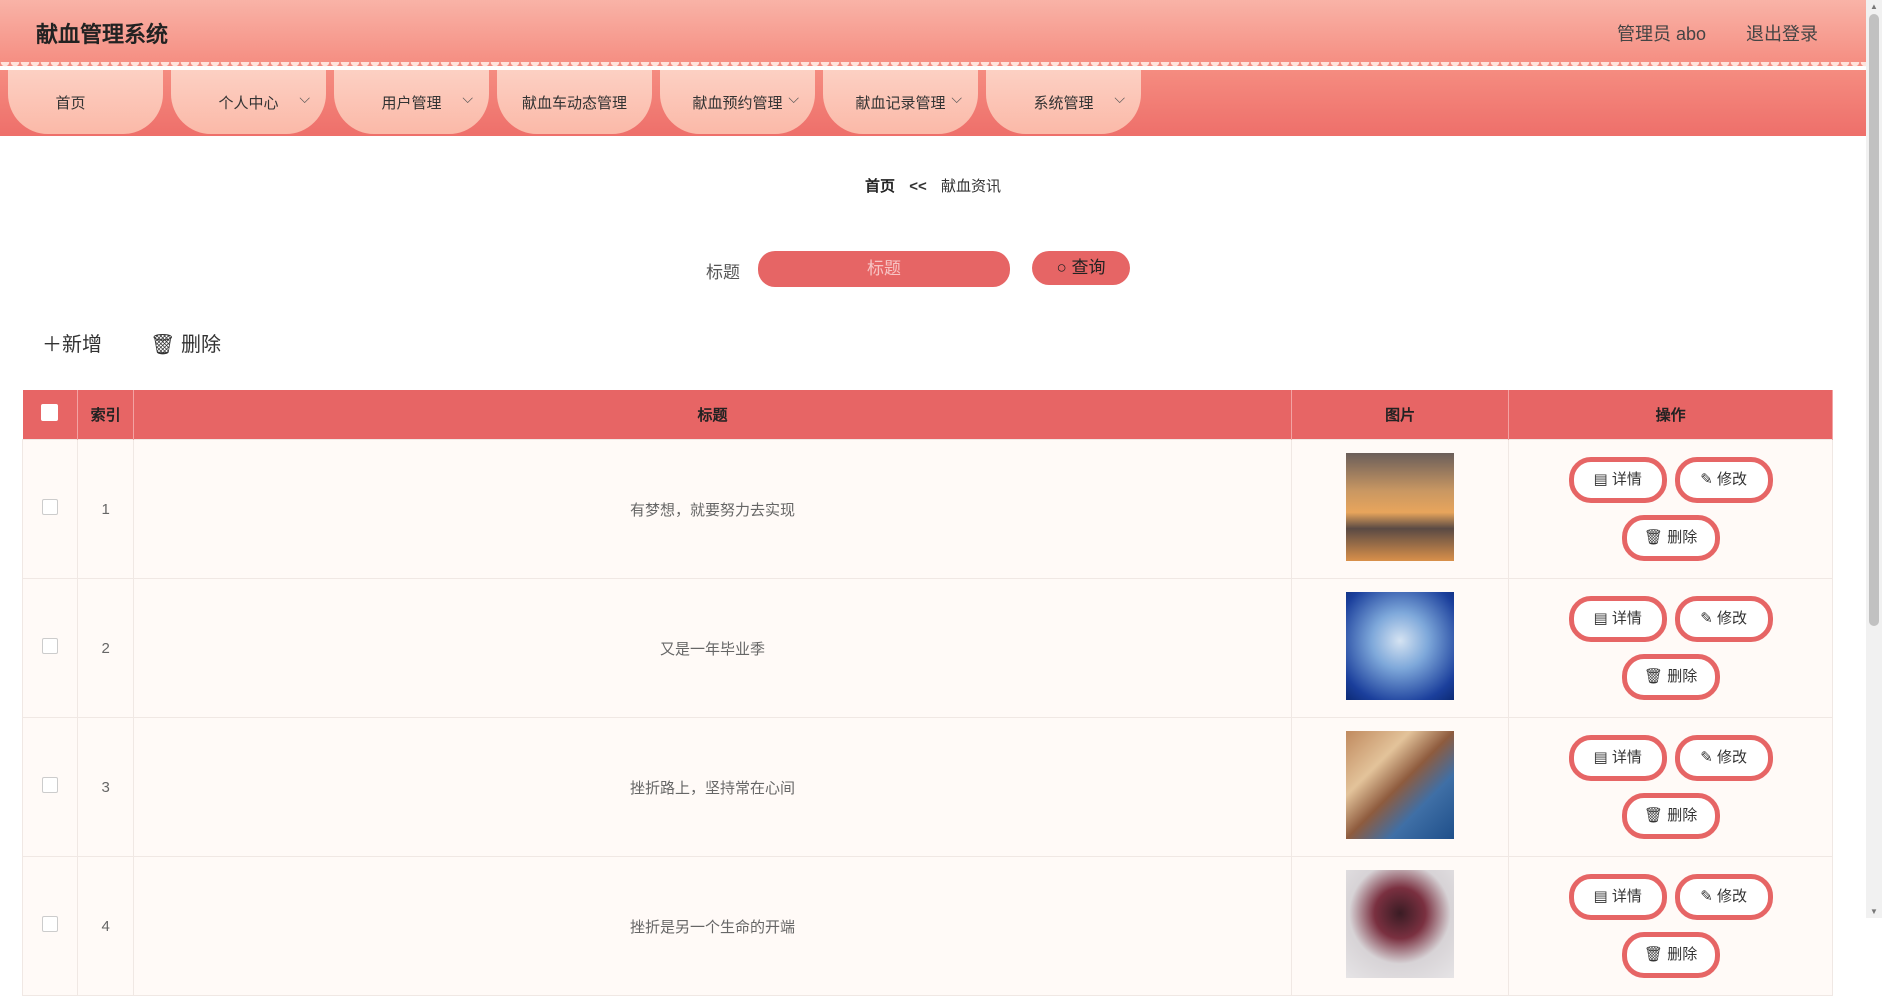 Image resolution: width=1882 pixels, height=996 pixels. I want to click on blue-sky-thumbnail, so click(1400, 646).